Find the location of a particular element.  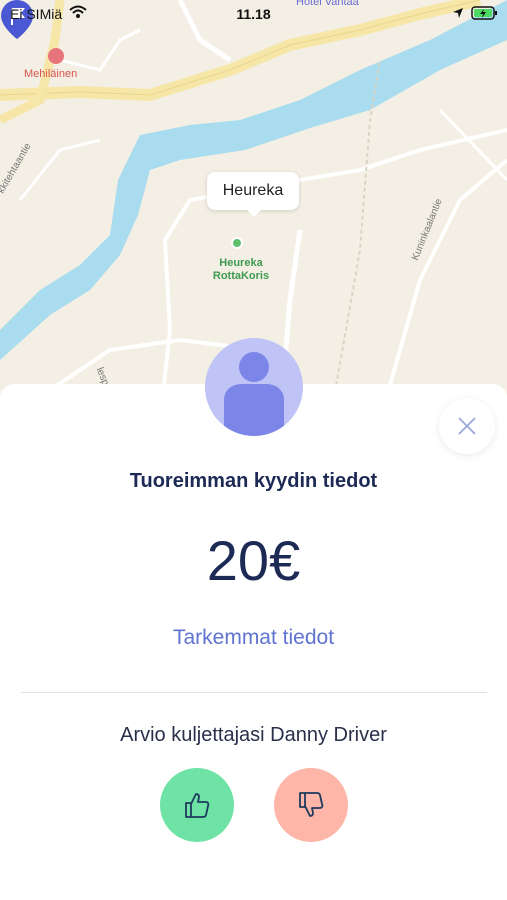

map-callout: Heureka is located at coordinates (253, 194).